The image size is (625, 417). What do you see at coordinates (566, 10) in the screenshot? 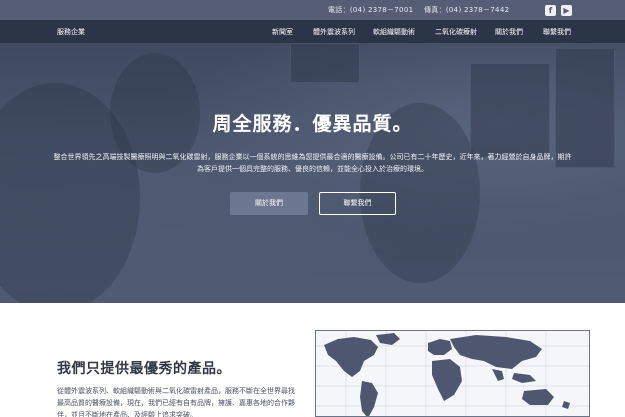
I see `youtube-icon: ▶` at bounding box center [566, 10].